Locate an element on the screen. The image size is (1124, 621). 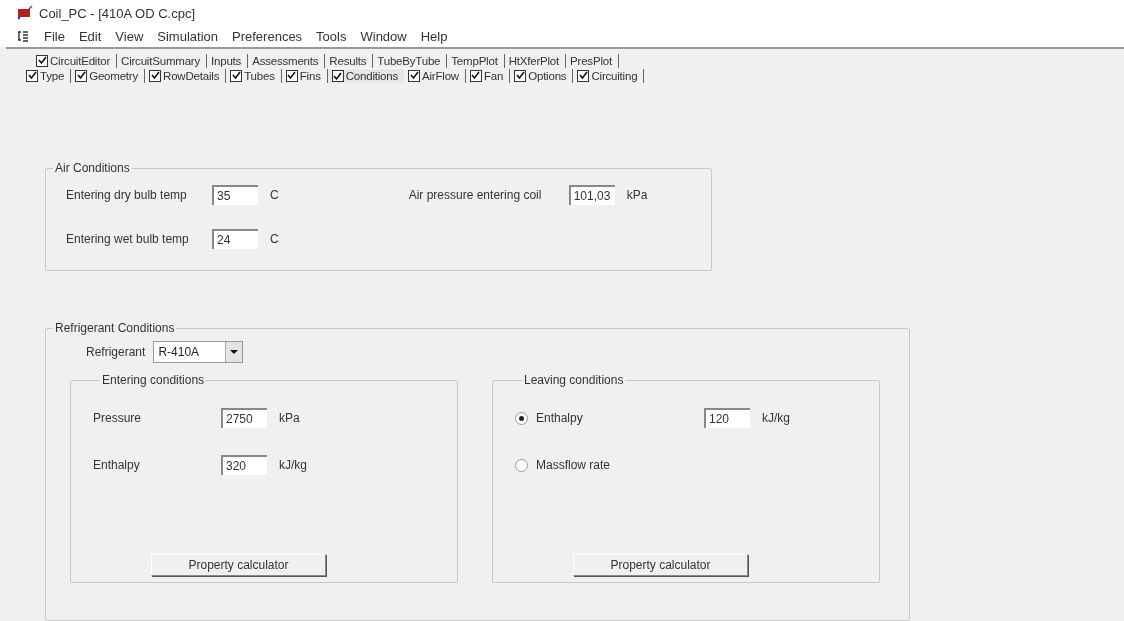
field-label: Pressure is located at coordinates (118, 418).